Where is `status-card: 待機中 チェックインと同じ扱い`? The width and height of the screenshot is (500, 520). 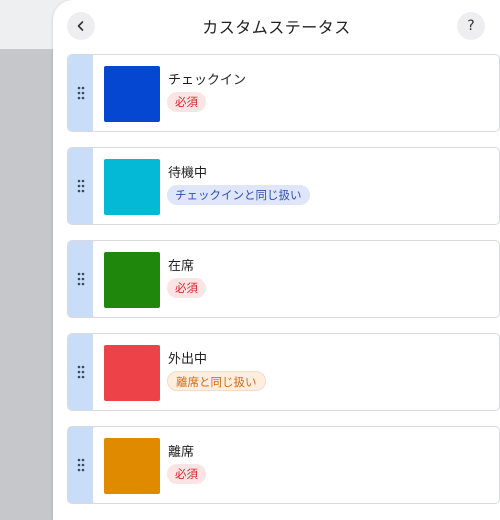 status-card: 待機中 チェックインと同じ扱い is located at coordinates (283, 186).